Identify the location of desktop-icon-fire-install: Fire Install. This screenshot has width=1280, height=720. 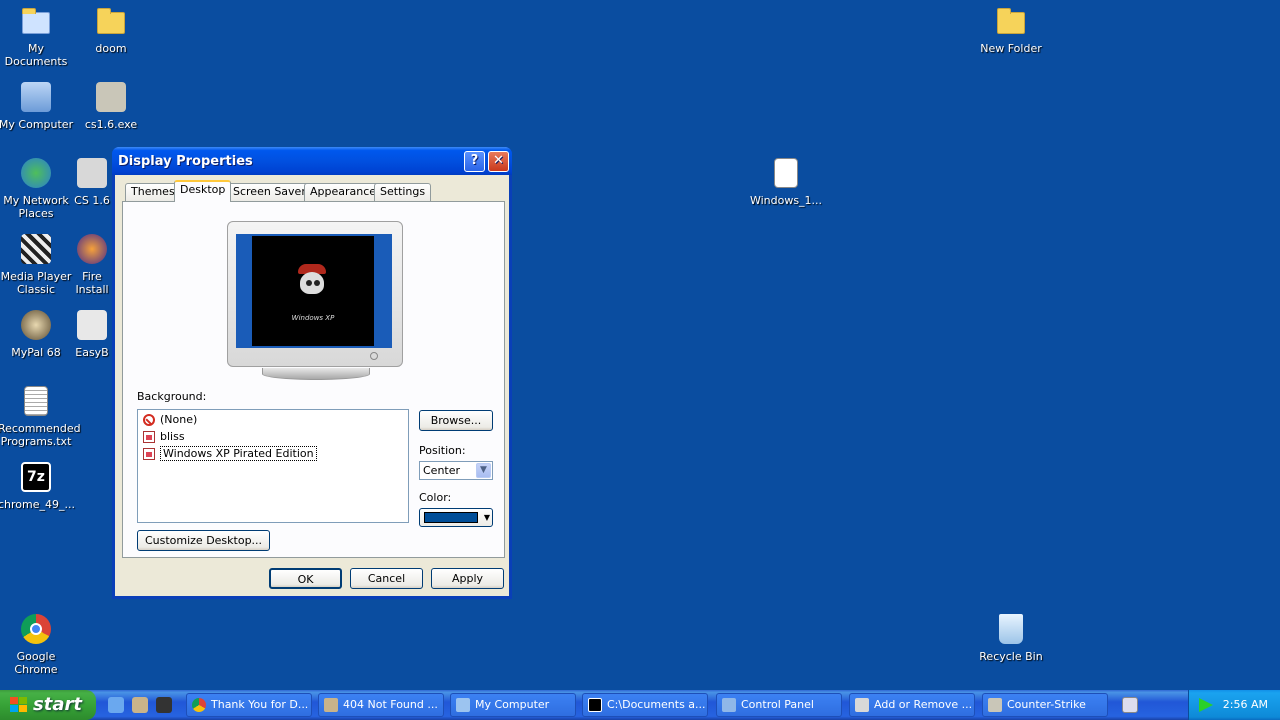
(92, 264).